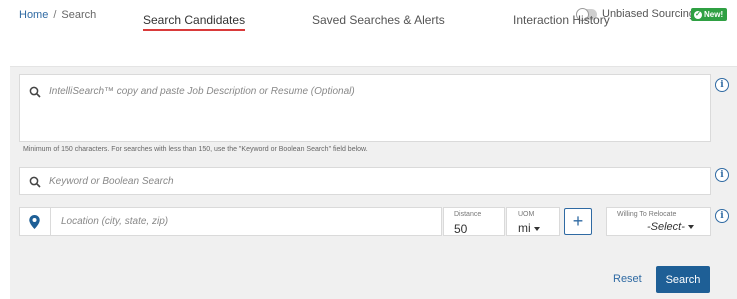  I want to click on uom-select: UOM mi, so click(533, 221).